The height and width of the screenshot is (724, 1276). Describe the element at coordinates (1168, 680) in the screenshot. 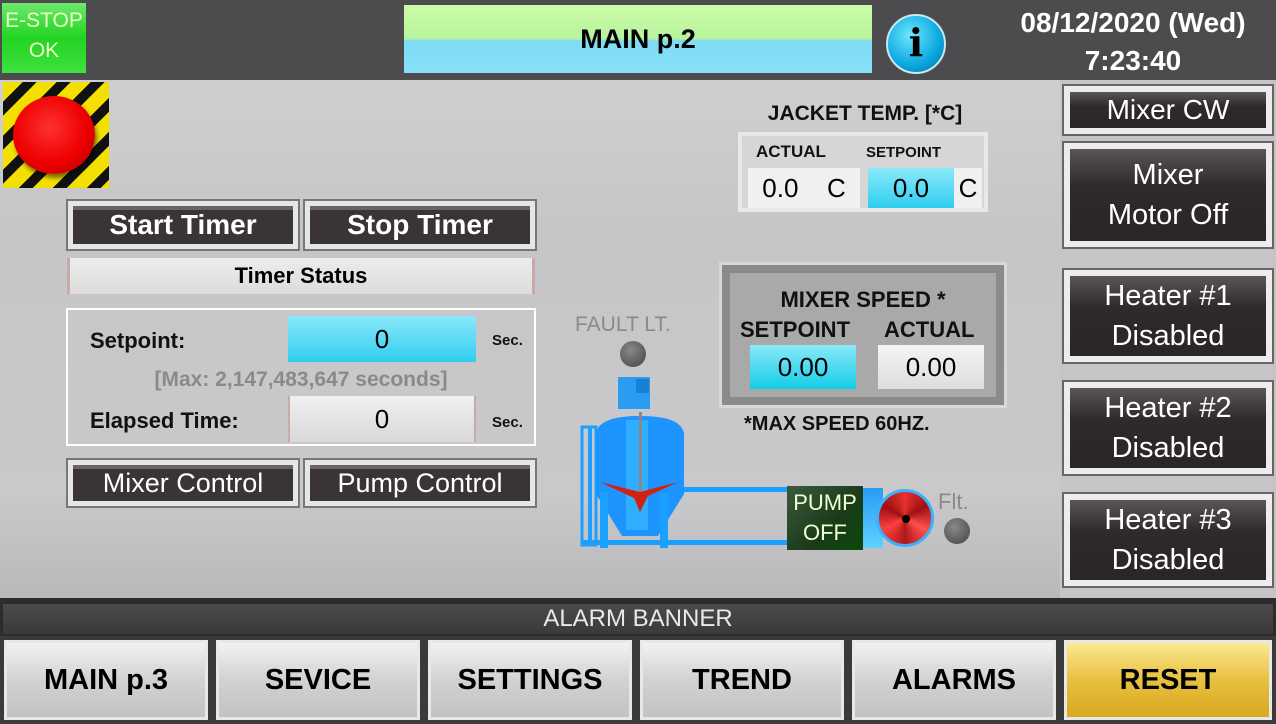

I see `reset-button: RESET` at that location.